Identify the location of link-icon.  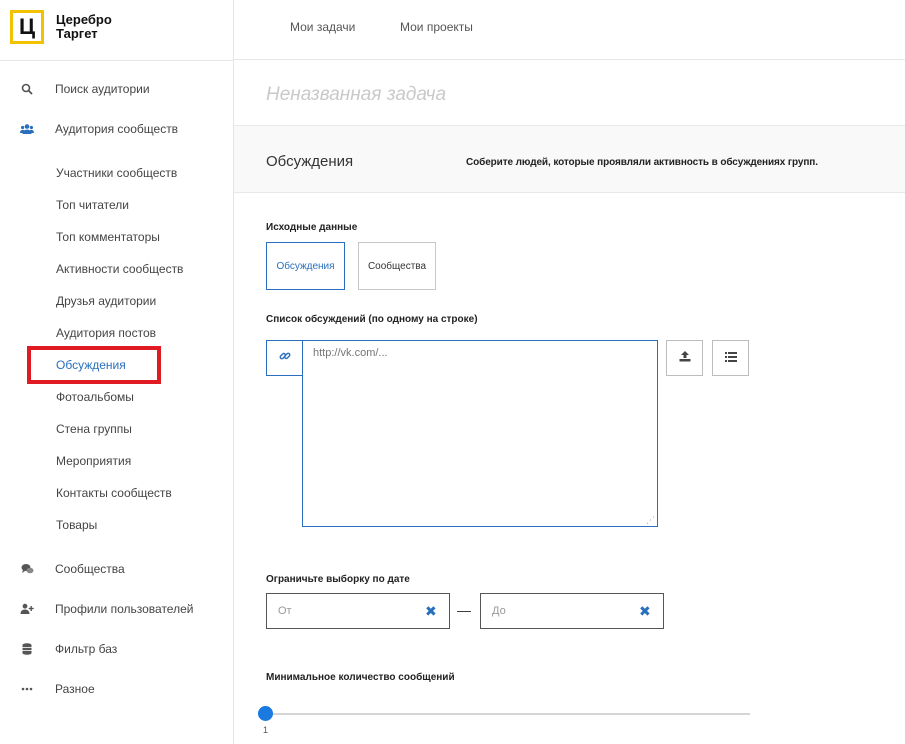
(285, 358).